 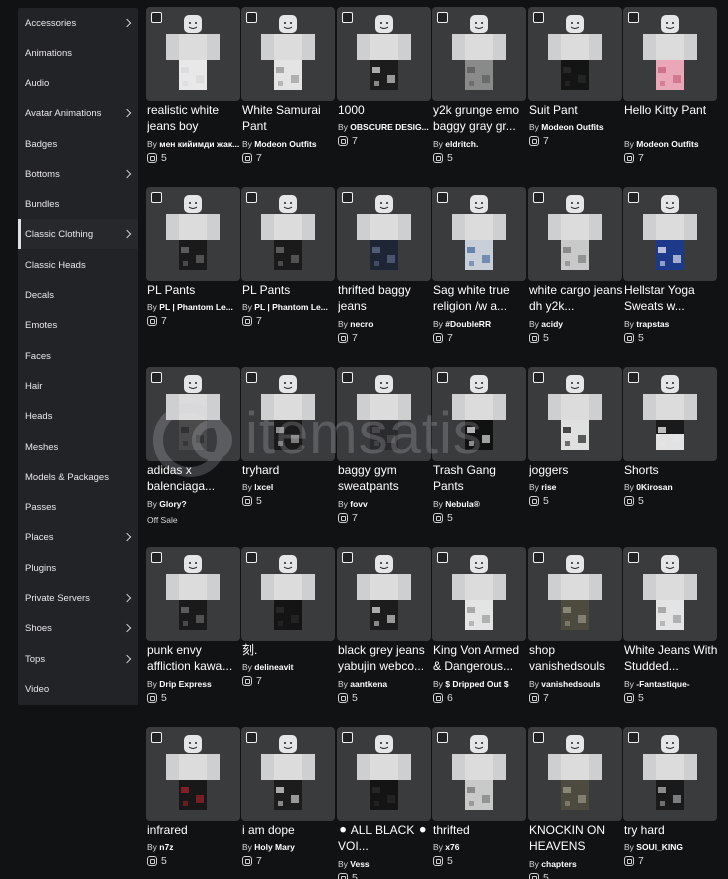 I want to click on item-card: KNOCKIN ON HEAVENS DOOR By chapters 5, so click(x=575, y=803).